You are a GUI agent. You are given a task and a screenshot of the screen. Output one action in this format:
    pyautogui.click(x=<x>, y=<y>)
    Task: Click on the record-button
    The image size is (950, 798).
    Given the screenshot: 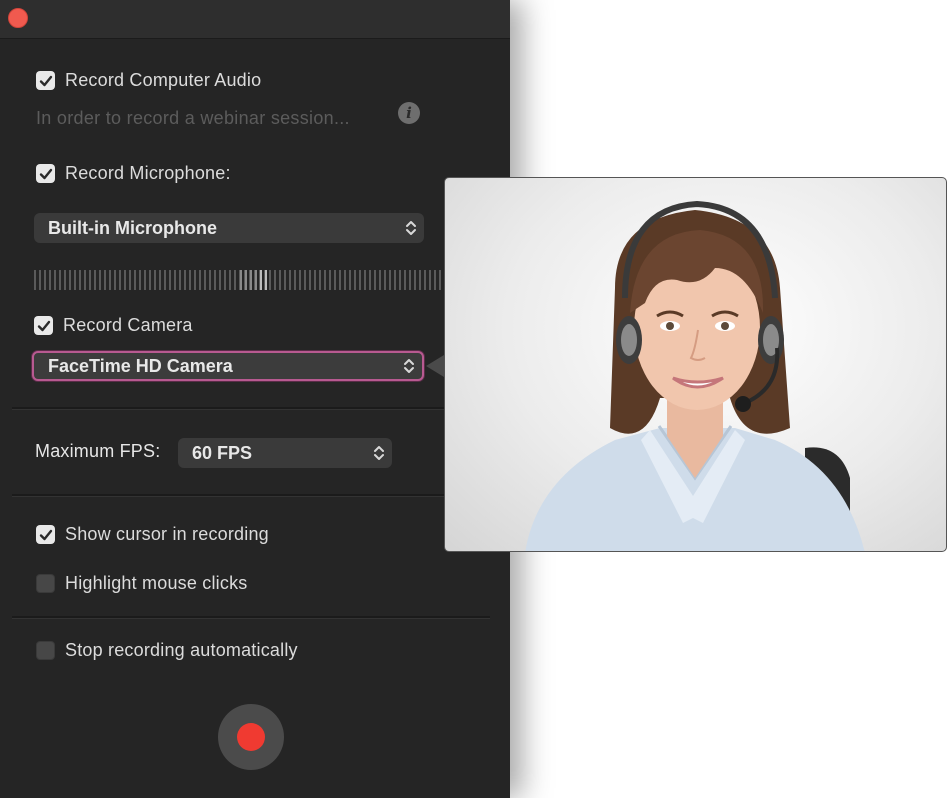 What is the action you would take?
    pyautogui.click(x=251, y=737)
    